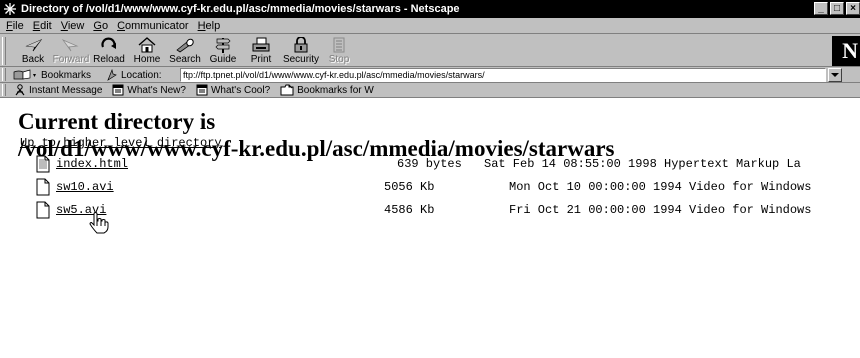 The image size is (860, 358). What do you see at coordinates (430, 26) in the screenshot?
I see `menu-bar: File Edit View Go Communicator Help` at bounding box center [430, 26].